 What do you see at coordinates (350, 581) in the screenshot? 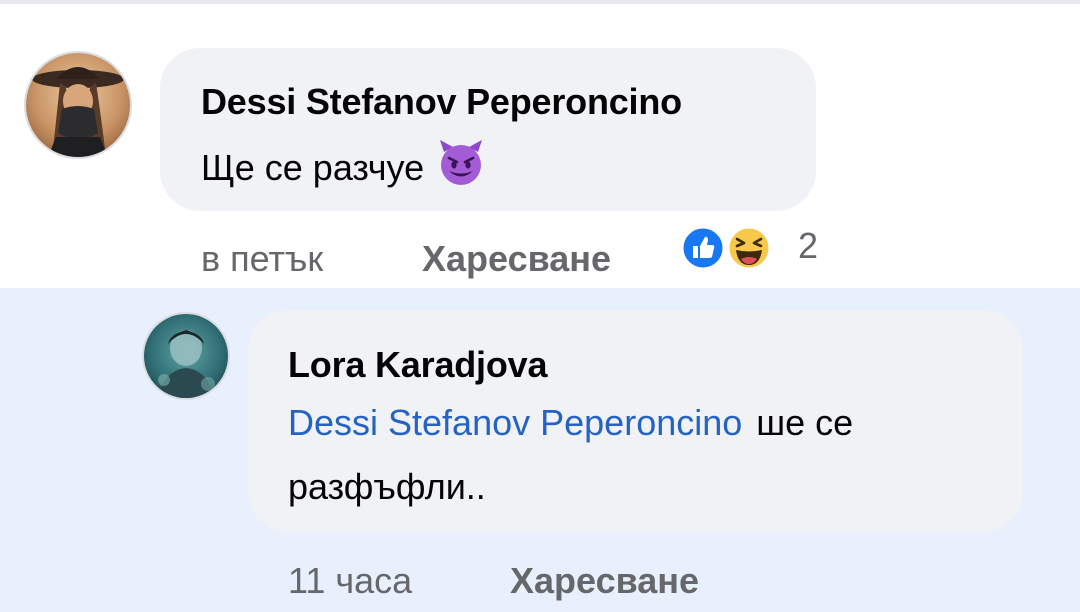
I see `reply-timestamp: 11 часа` at bounding box center [350, 581].